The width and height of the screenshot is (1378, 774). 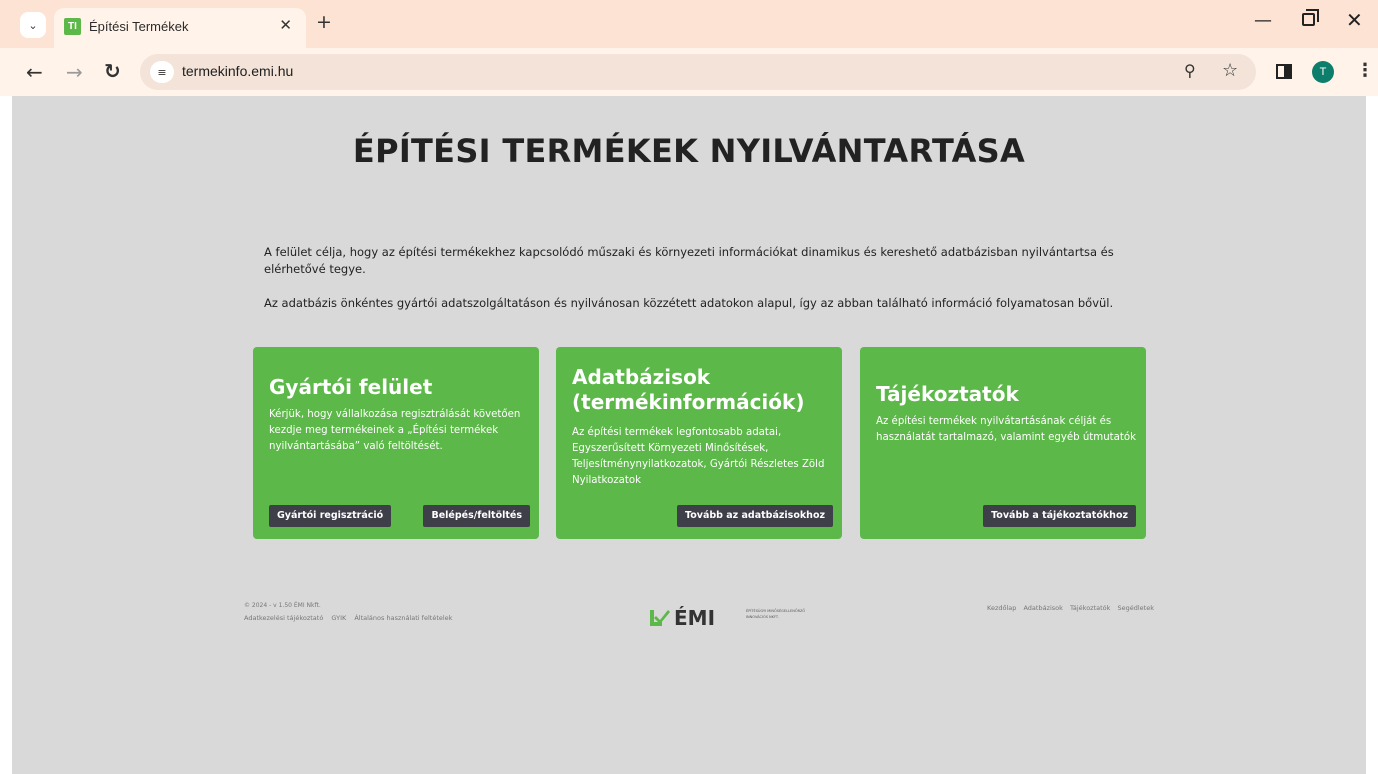 I want to click on tab-list-icon: ⌄, so click(x=33, y=25).